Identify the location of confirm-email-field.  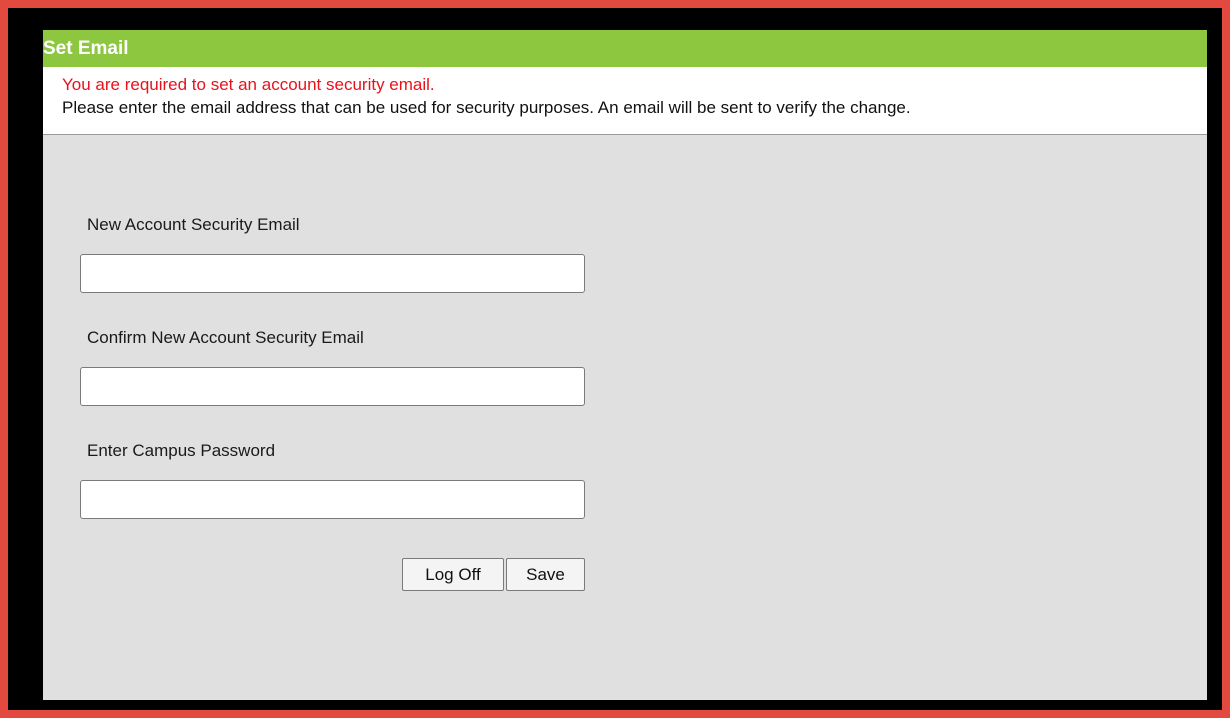
(332, 386).